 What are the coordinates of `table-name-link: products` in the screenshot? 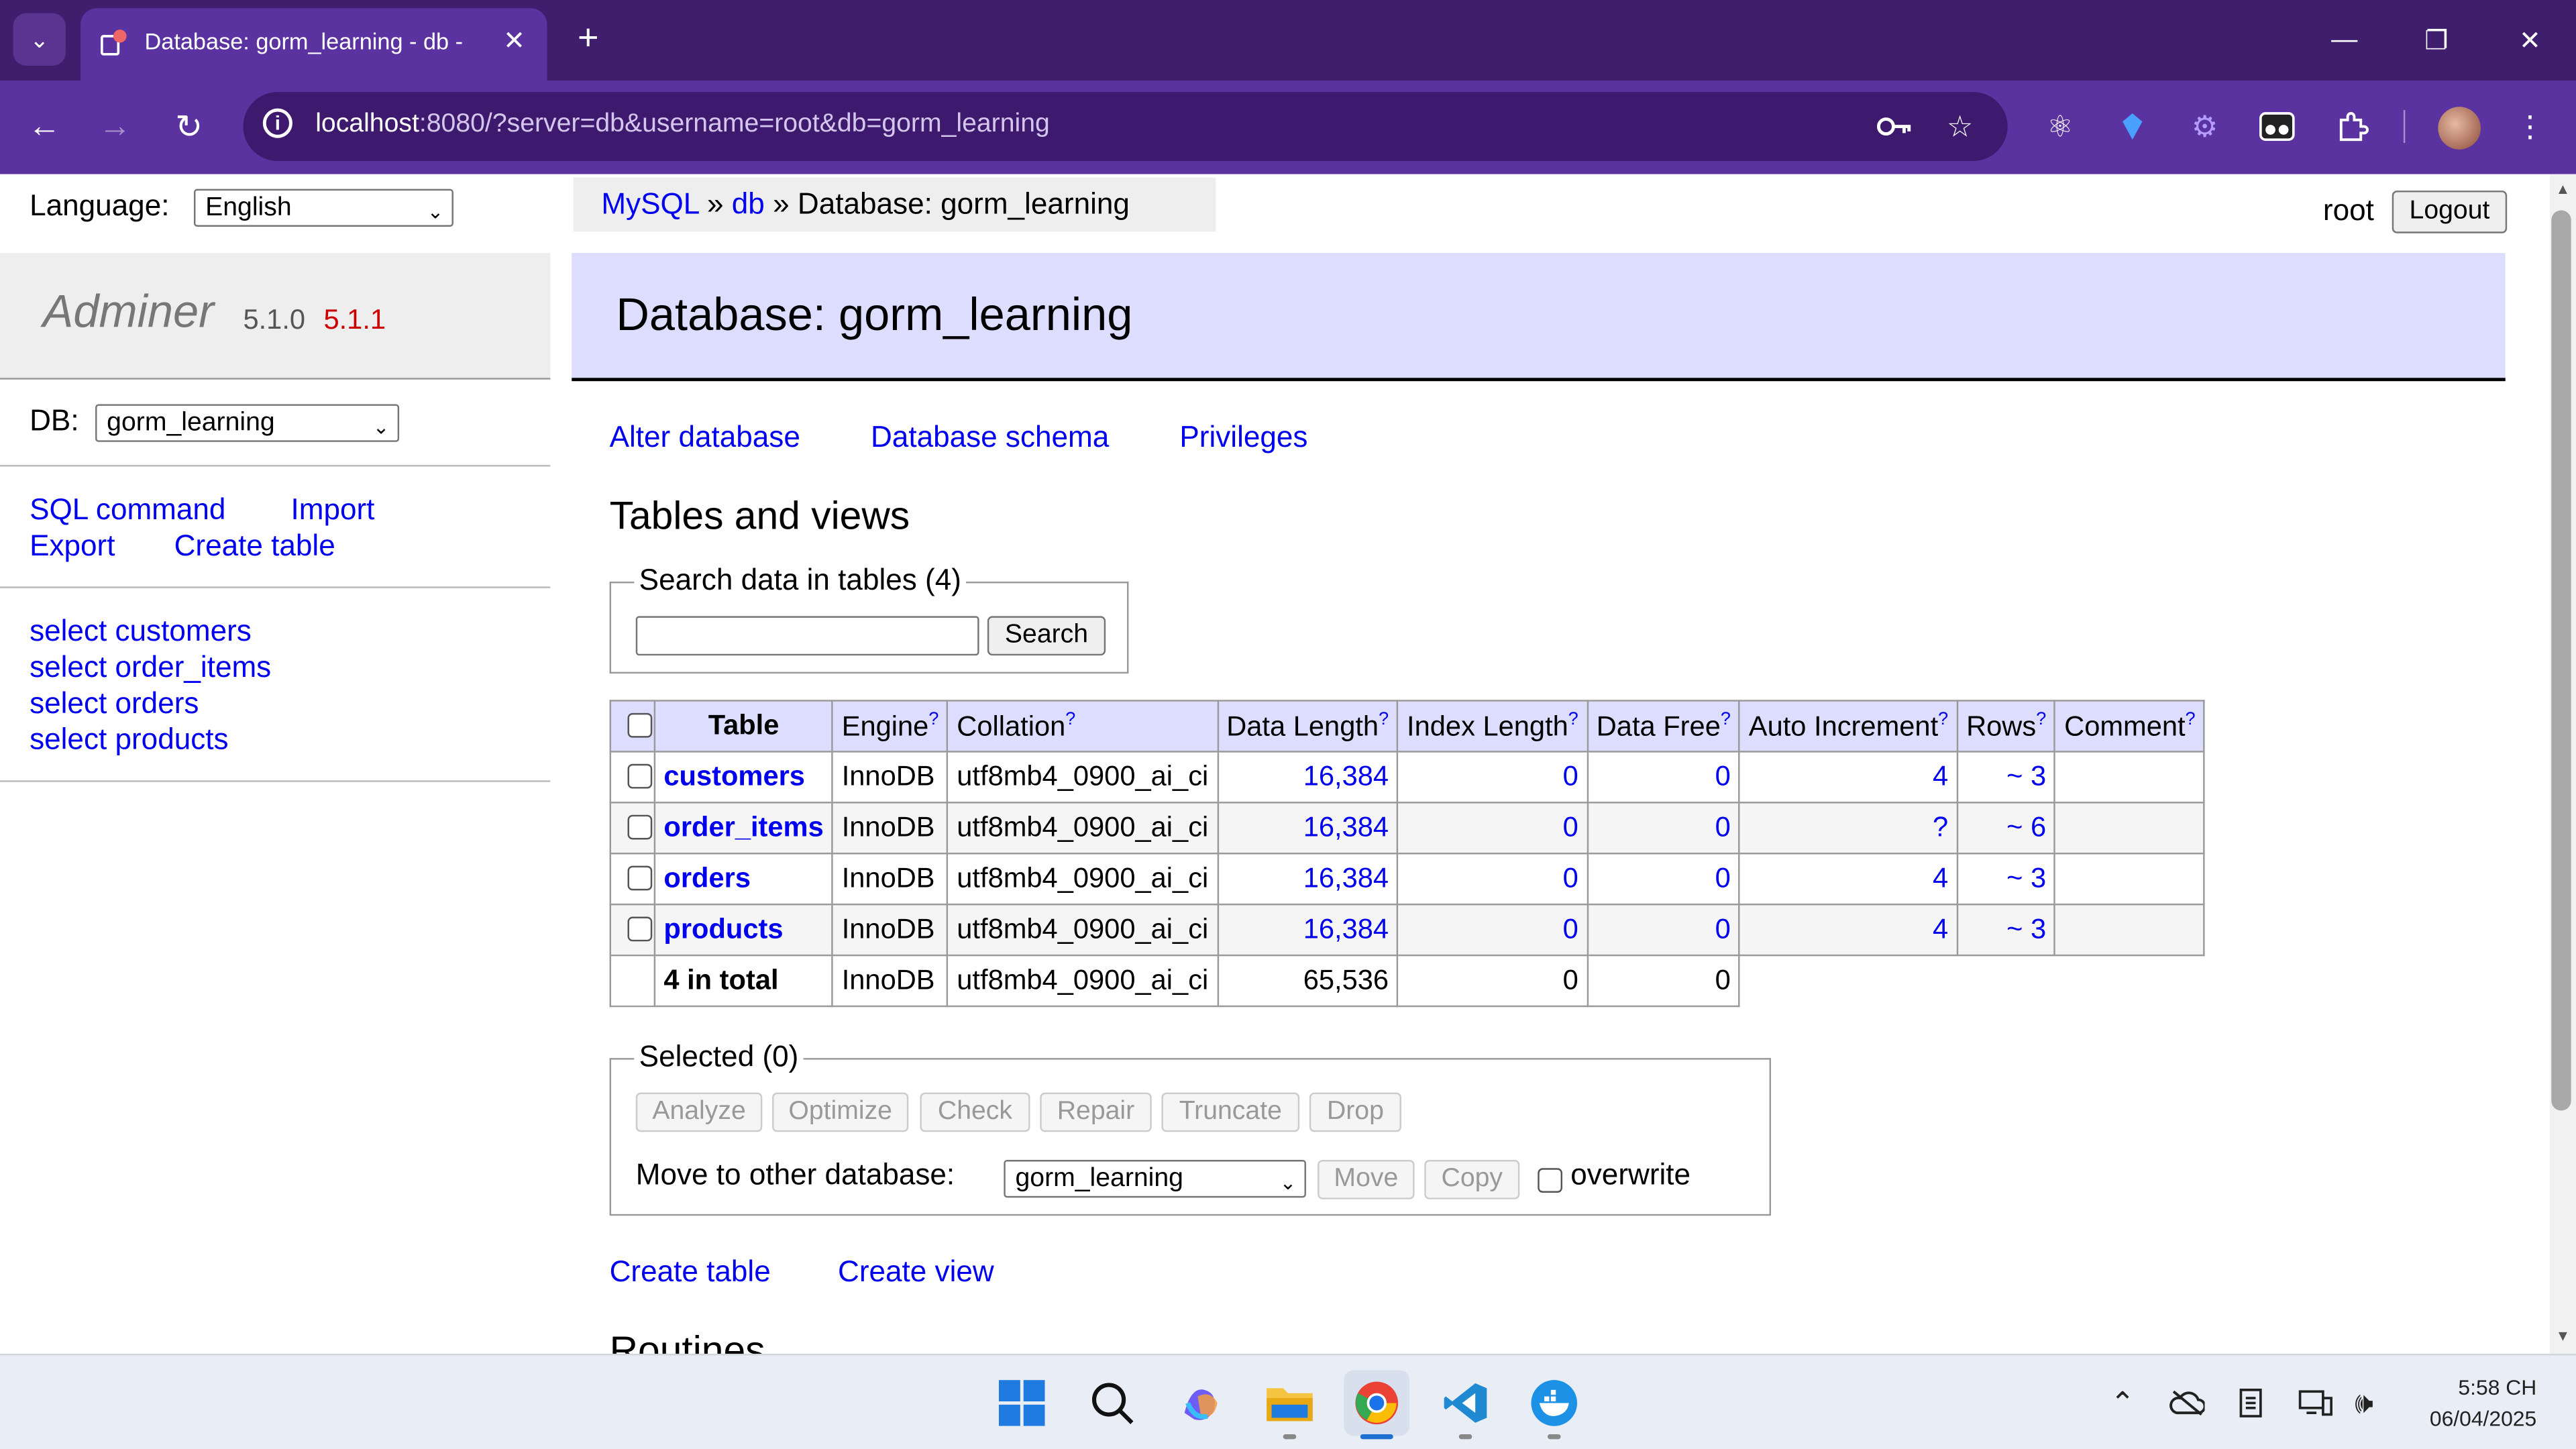 It's located at (723, 929).